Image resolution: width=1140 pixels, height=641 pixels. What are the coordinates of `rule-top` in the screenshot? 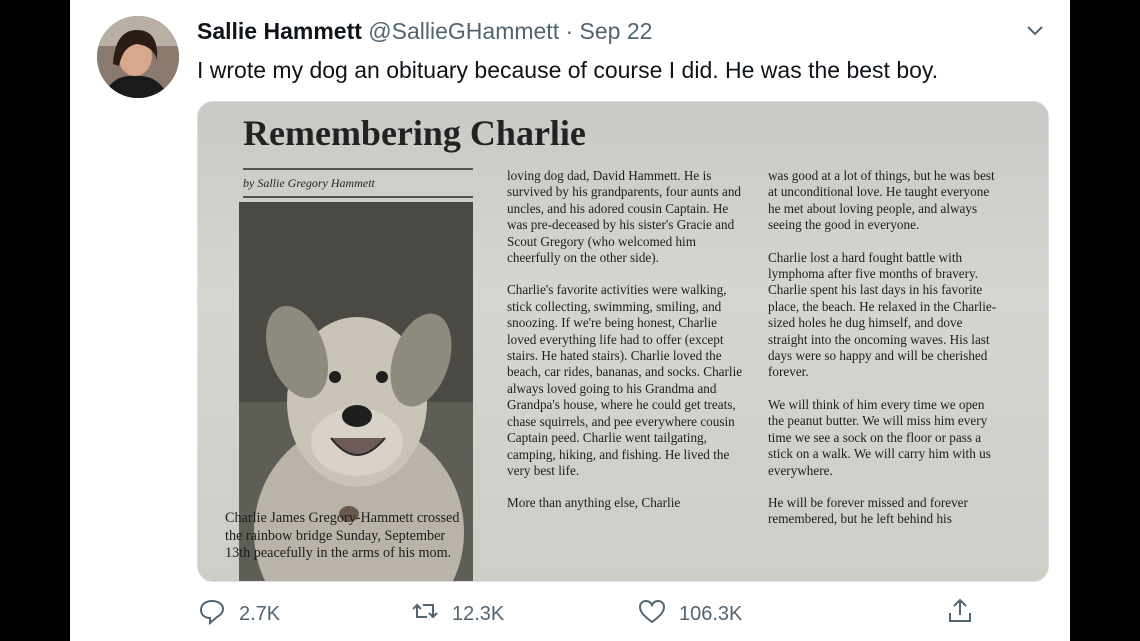 It's located at (358, 169).